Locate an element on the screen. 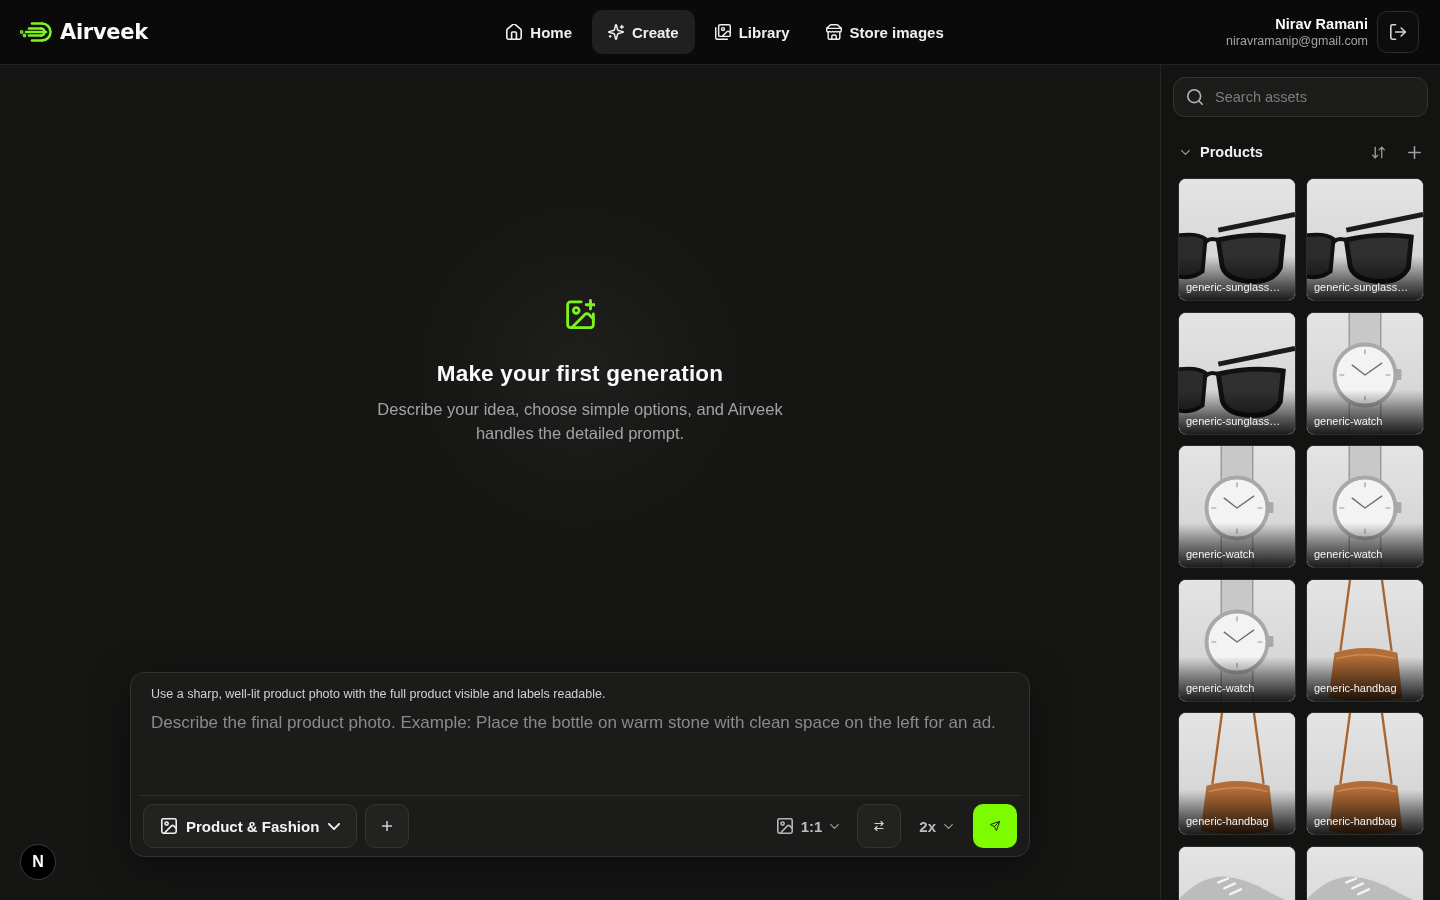 This screenshot has height=900, width=1440. prompt-field: Describe the final product photo. Example: Place the bottle on warm stone with clean space on the left for an ad. is located at coordinates (580, 751).